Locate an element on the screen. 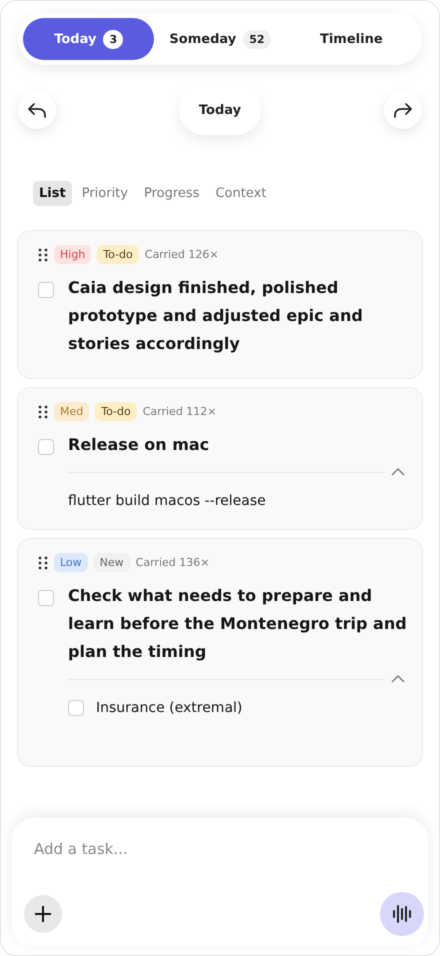 This screenshot has width=440, height=956. voice-button is located at coordinates (402, 914).